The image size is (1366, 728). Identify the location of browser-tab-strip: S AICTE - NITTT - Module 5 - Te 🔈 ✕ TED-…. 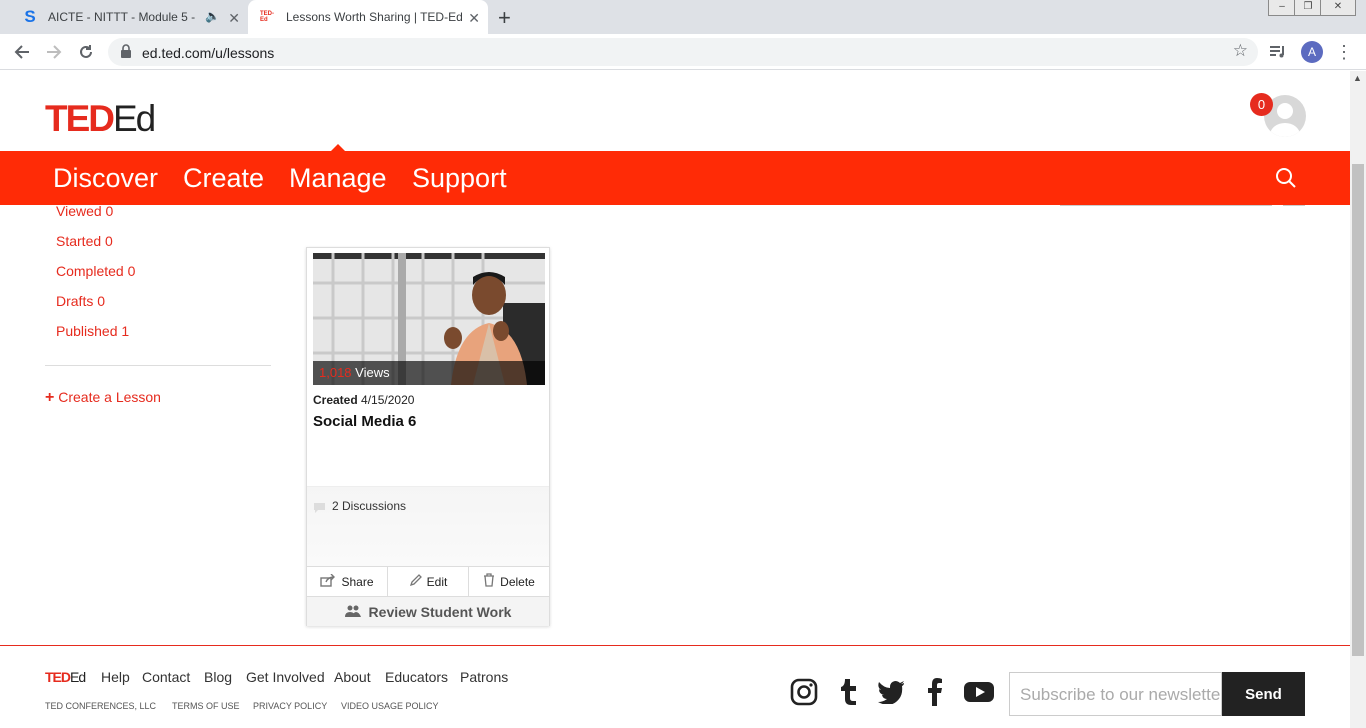
(683, 17).